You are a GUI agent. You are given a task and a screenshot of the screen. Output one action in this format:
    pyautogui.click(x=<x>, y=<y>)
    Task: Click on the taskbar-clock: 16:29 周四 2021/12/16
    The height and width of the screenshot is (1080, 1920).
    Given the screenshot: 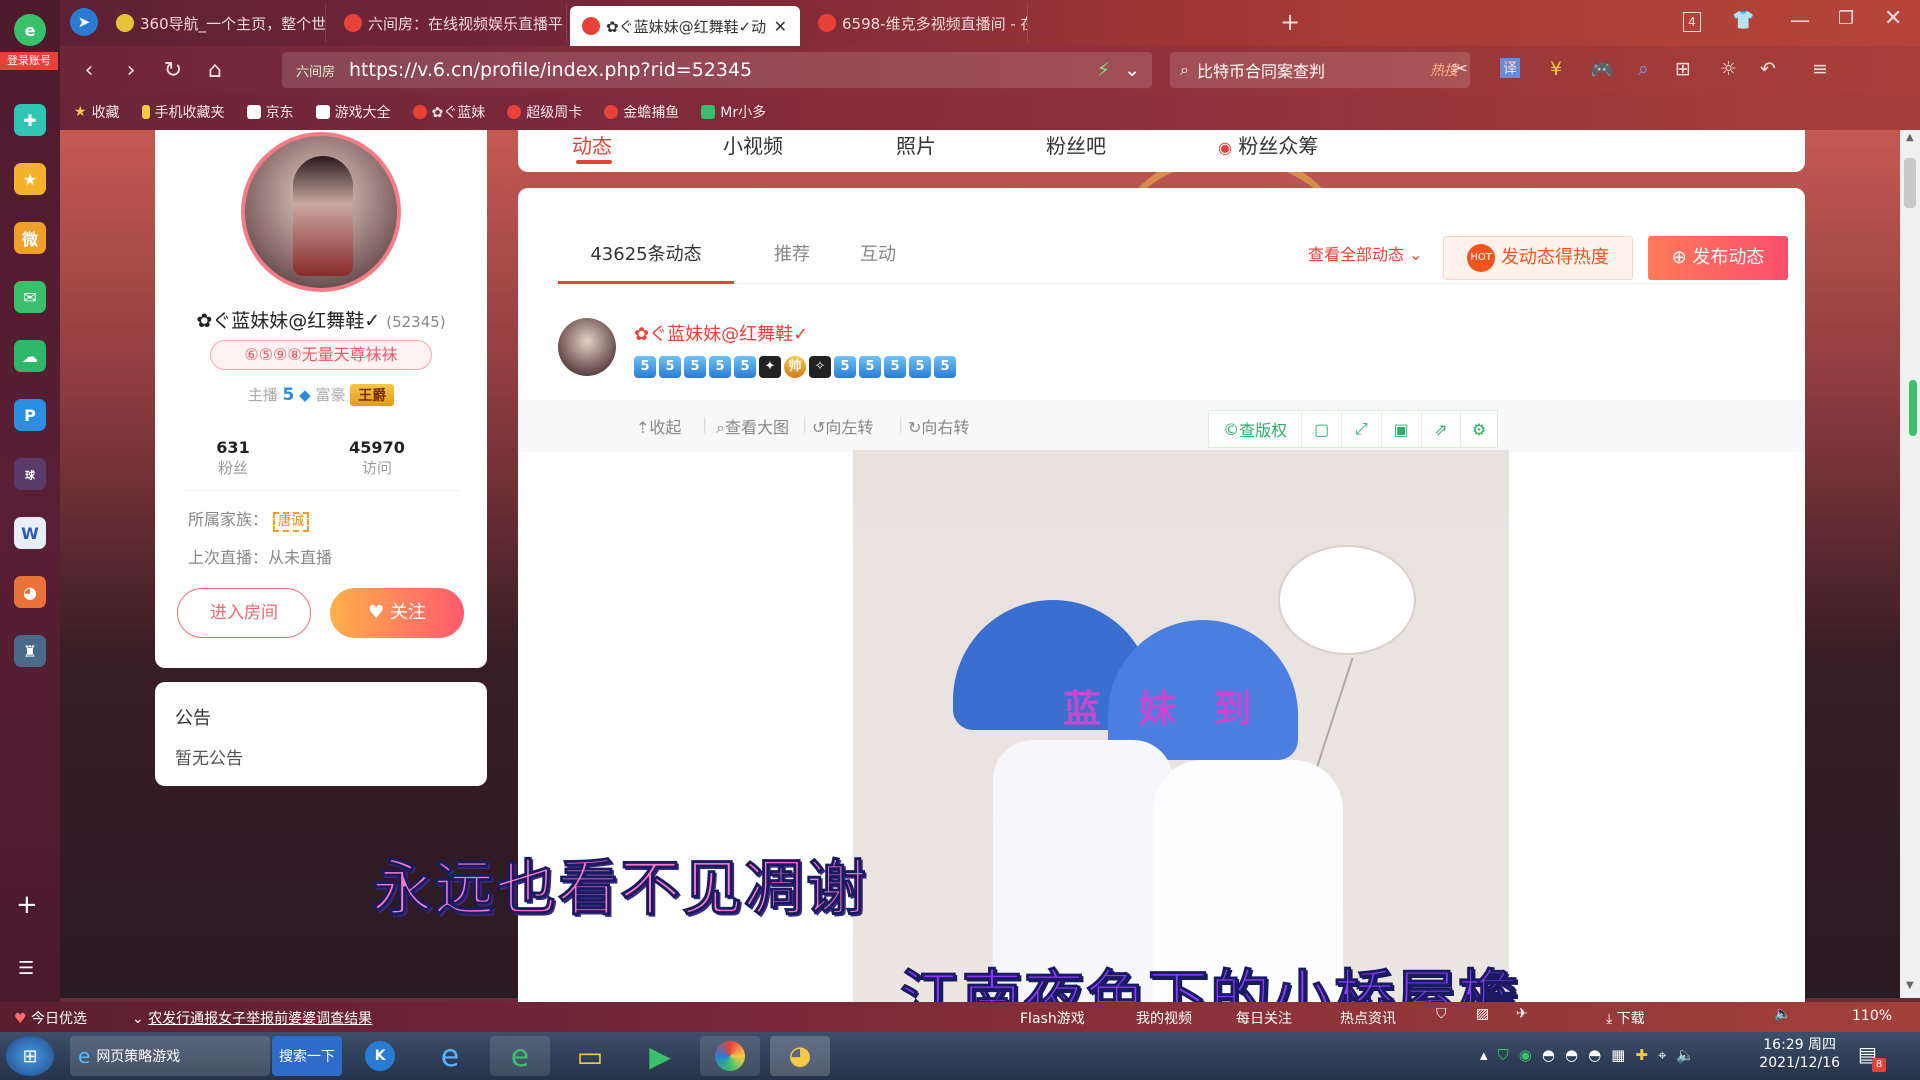 What is the action you would take?
    pyautogui.click(x=1799, y=1054)
    